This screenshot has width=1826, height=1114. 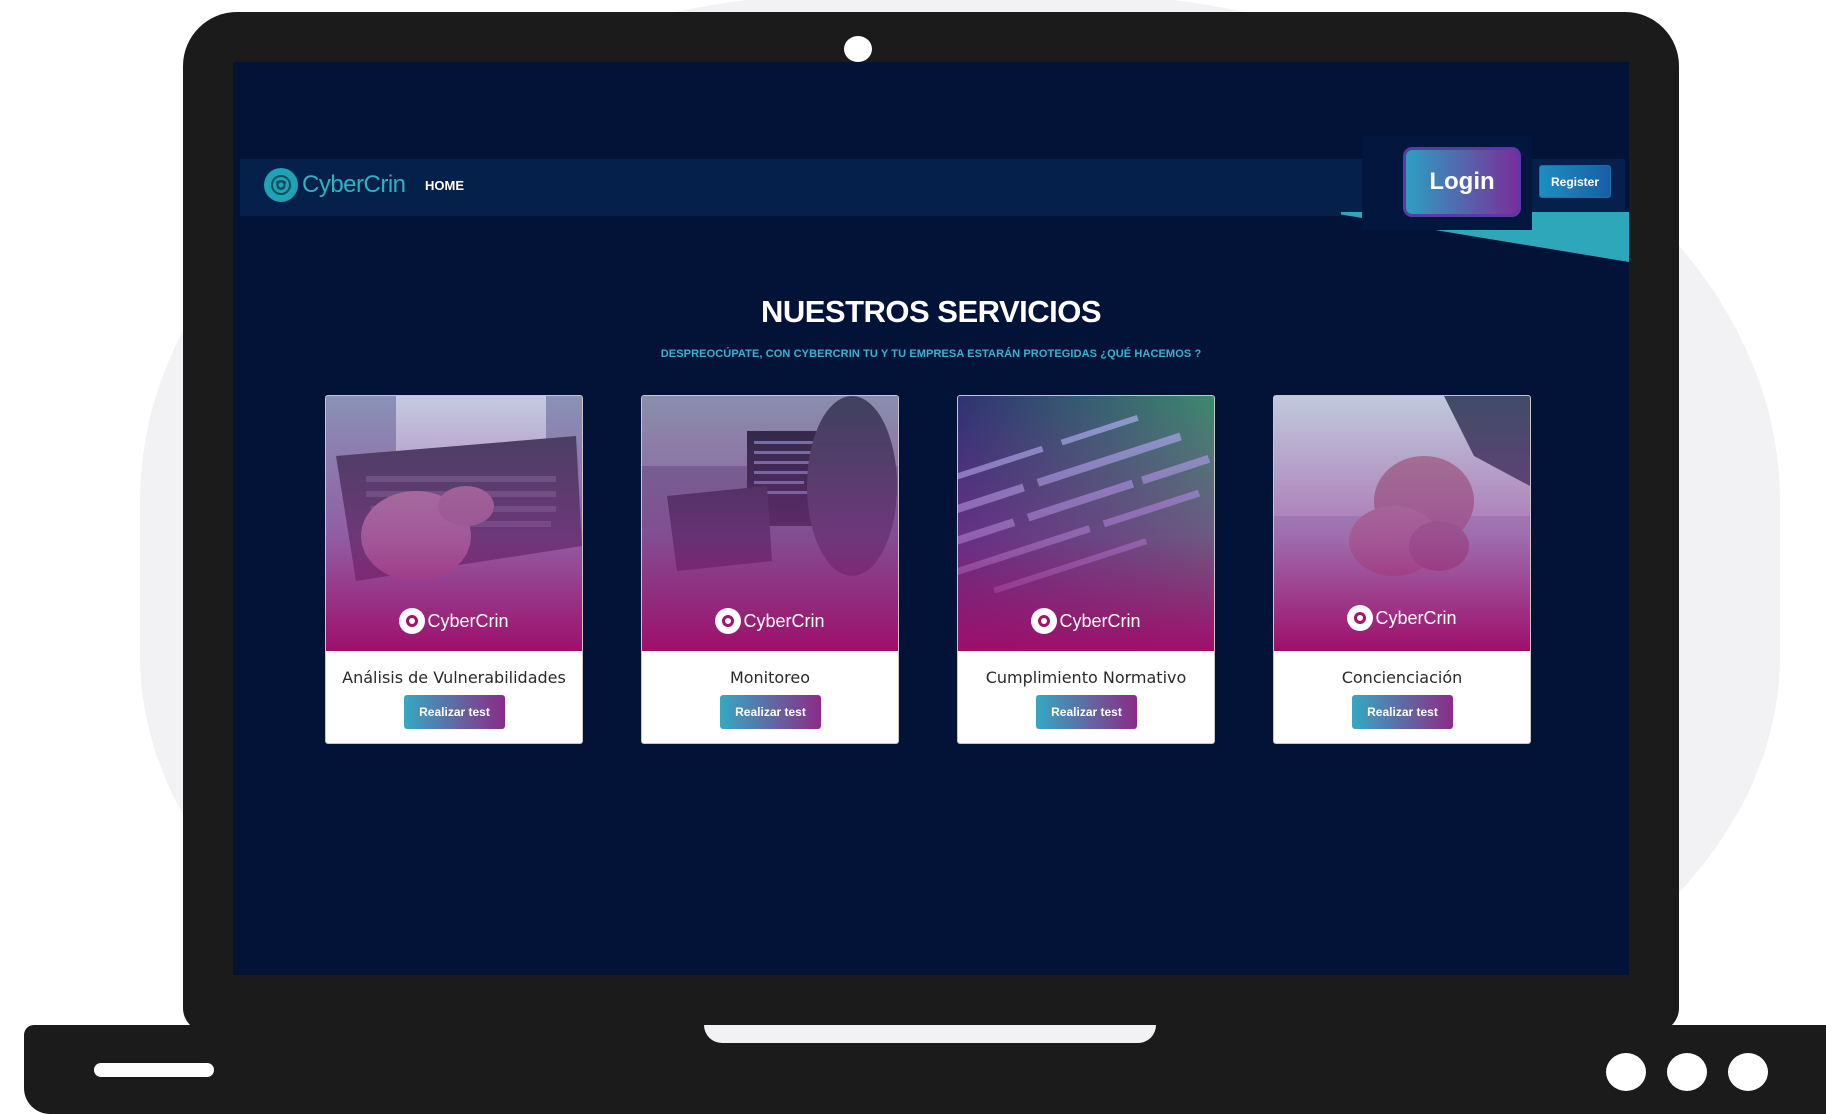 I want to click on card-image-hands-together: CyberCrin, so click(x=1402, y=523).